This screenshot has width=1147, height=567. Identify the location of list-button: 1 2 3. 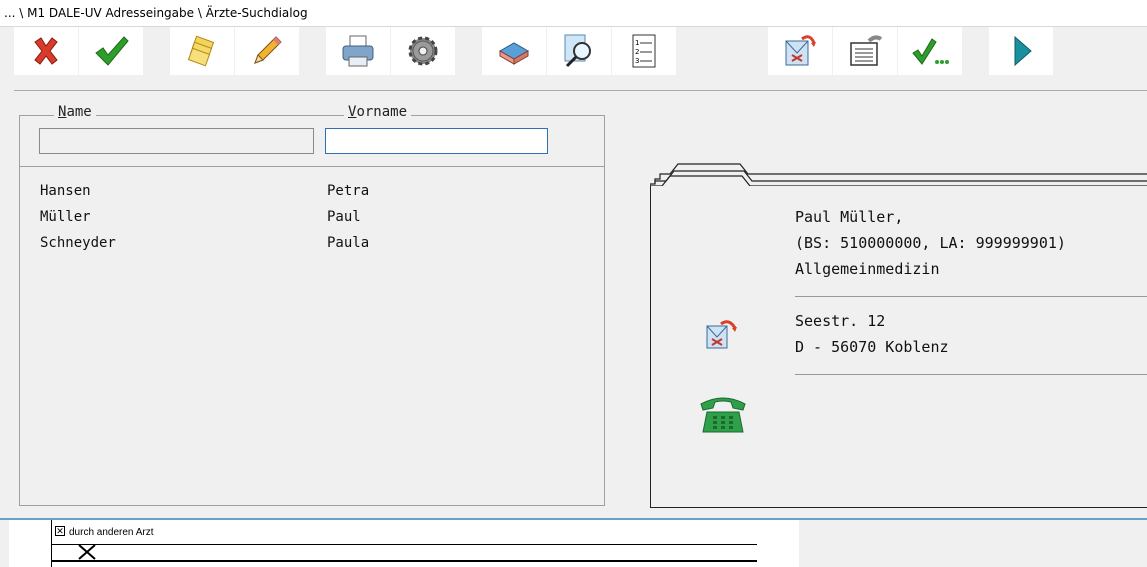
(644, 51).